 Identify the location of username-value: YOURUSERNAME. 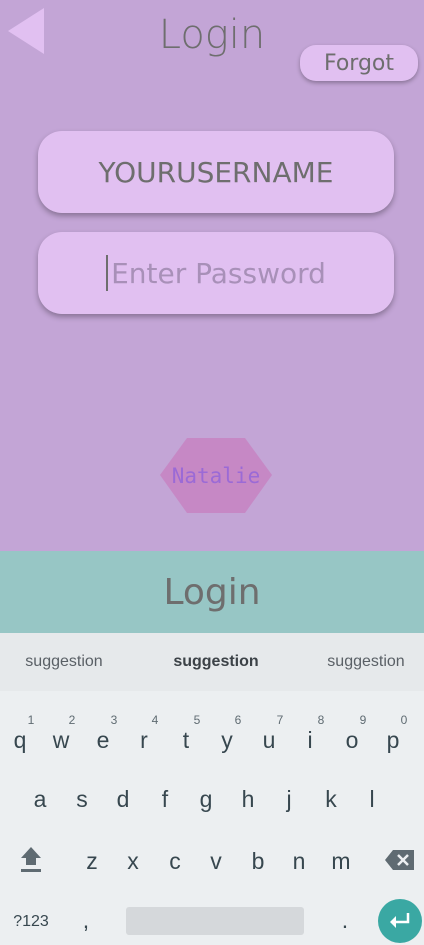
(216, 172).